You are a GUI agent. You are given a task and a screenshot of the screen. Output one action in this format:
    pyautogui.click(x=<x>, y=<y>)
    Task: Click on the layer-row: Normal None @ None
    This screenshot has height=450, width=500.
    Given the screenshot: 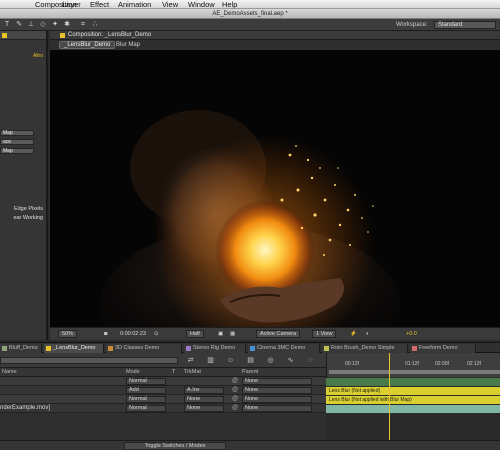 What is the action you would take?
    pyautogui.click(x=163, y=399)
    